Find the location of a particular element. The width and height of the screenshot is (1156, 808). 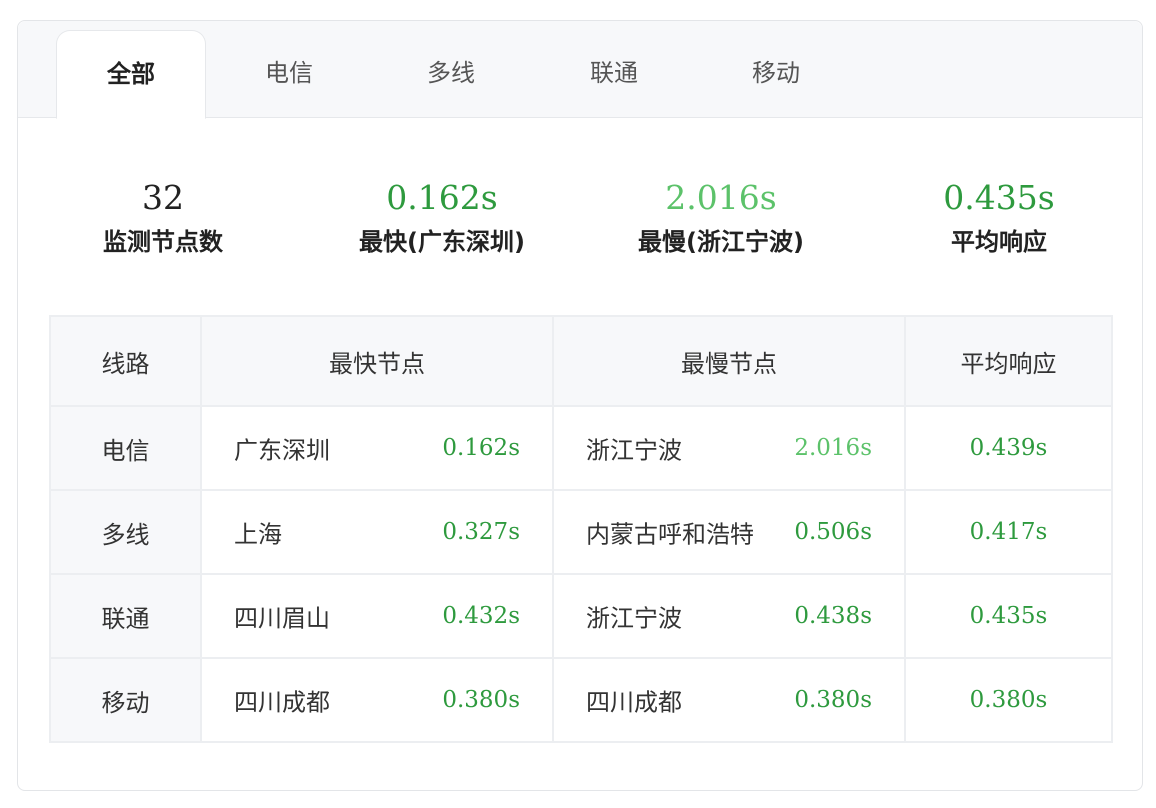

header-line: 线路 is located at coordinates (125, 361).